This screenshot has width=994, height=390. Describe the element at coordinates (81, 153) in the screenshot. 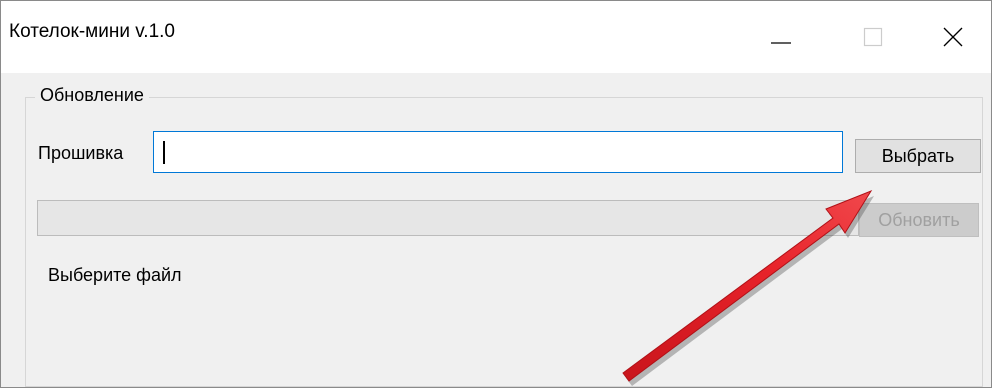

I see `firmware-label: Прошивка` at that location.